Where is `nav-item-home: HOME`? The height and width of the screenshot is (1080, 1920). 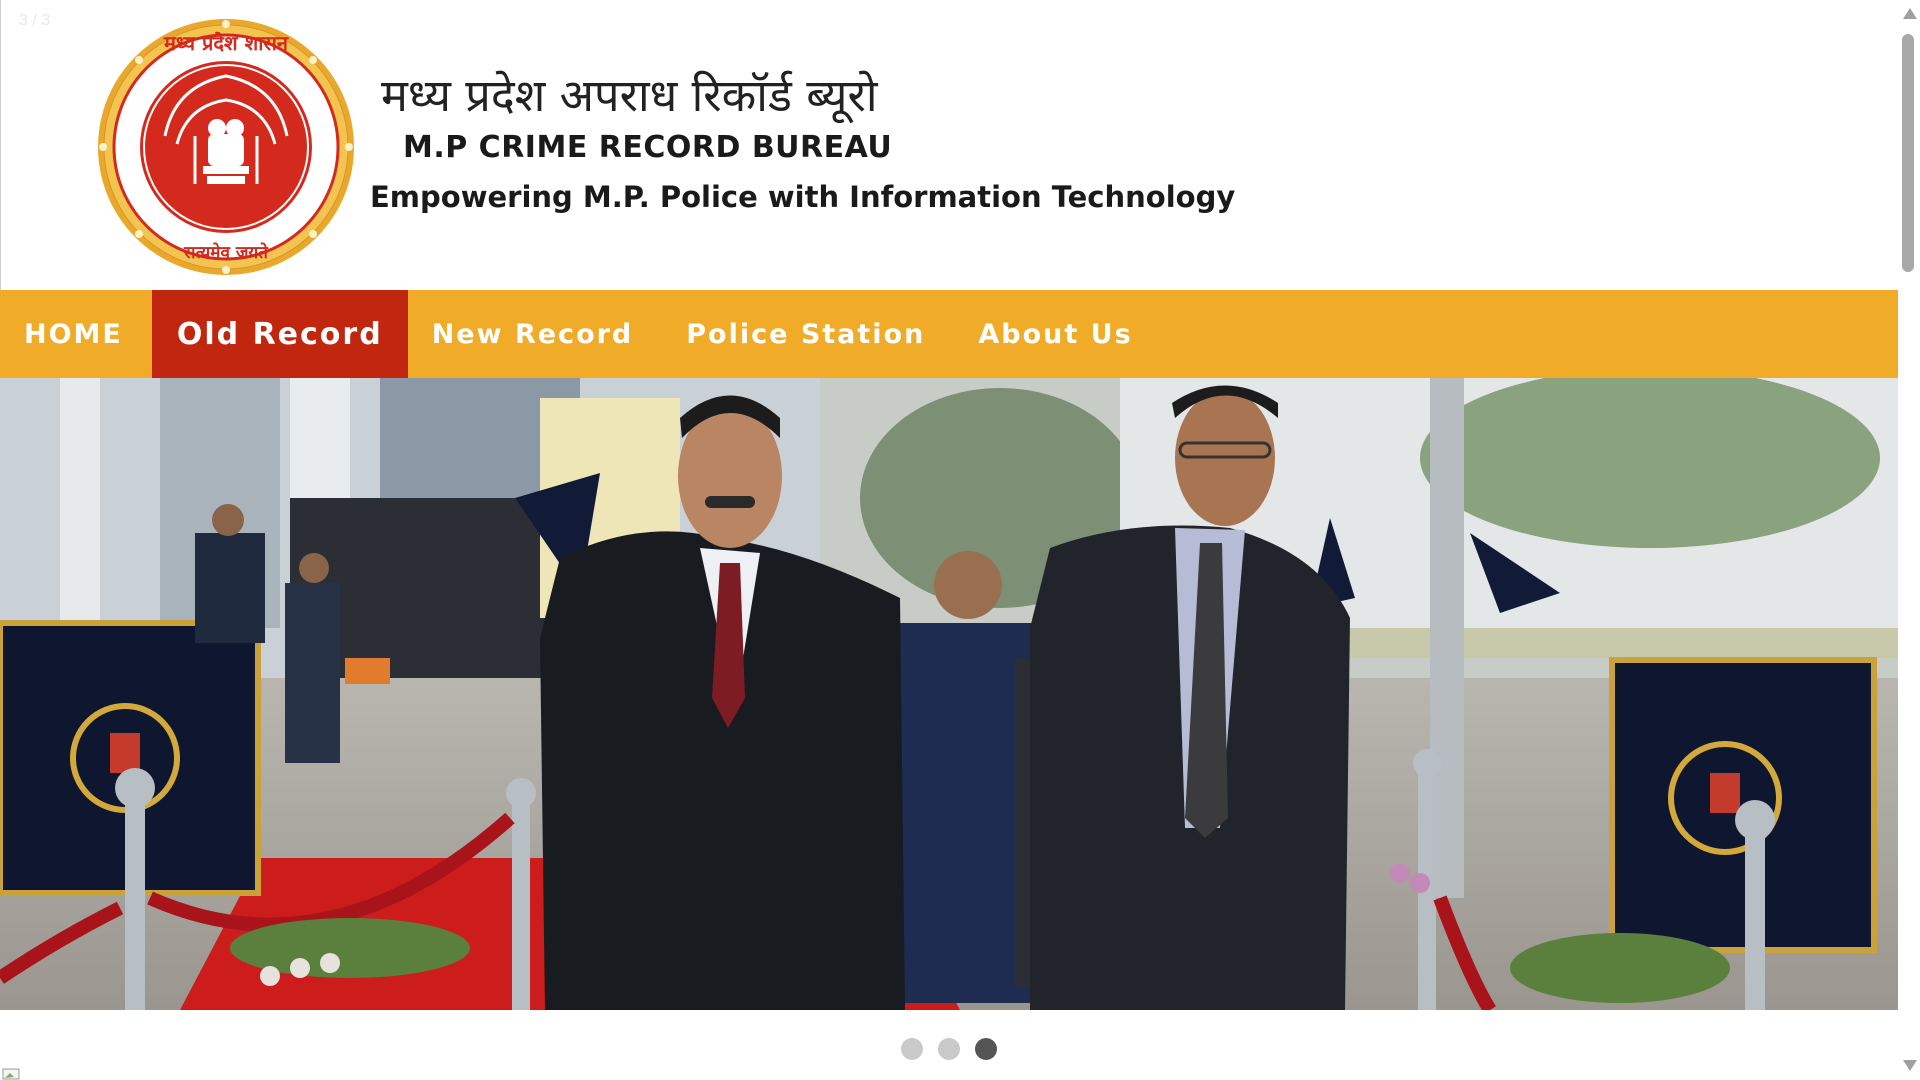
nav-item-home: HOME is located at coordinates (76, 334).